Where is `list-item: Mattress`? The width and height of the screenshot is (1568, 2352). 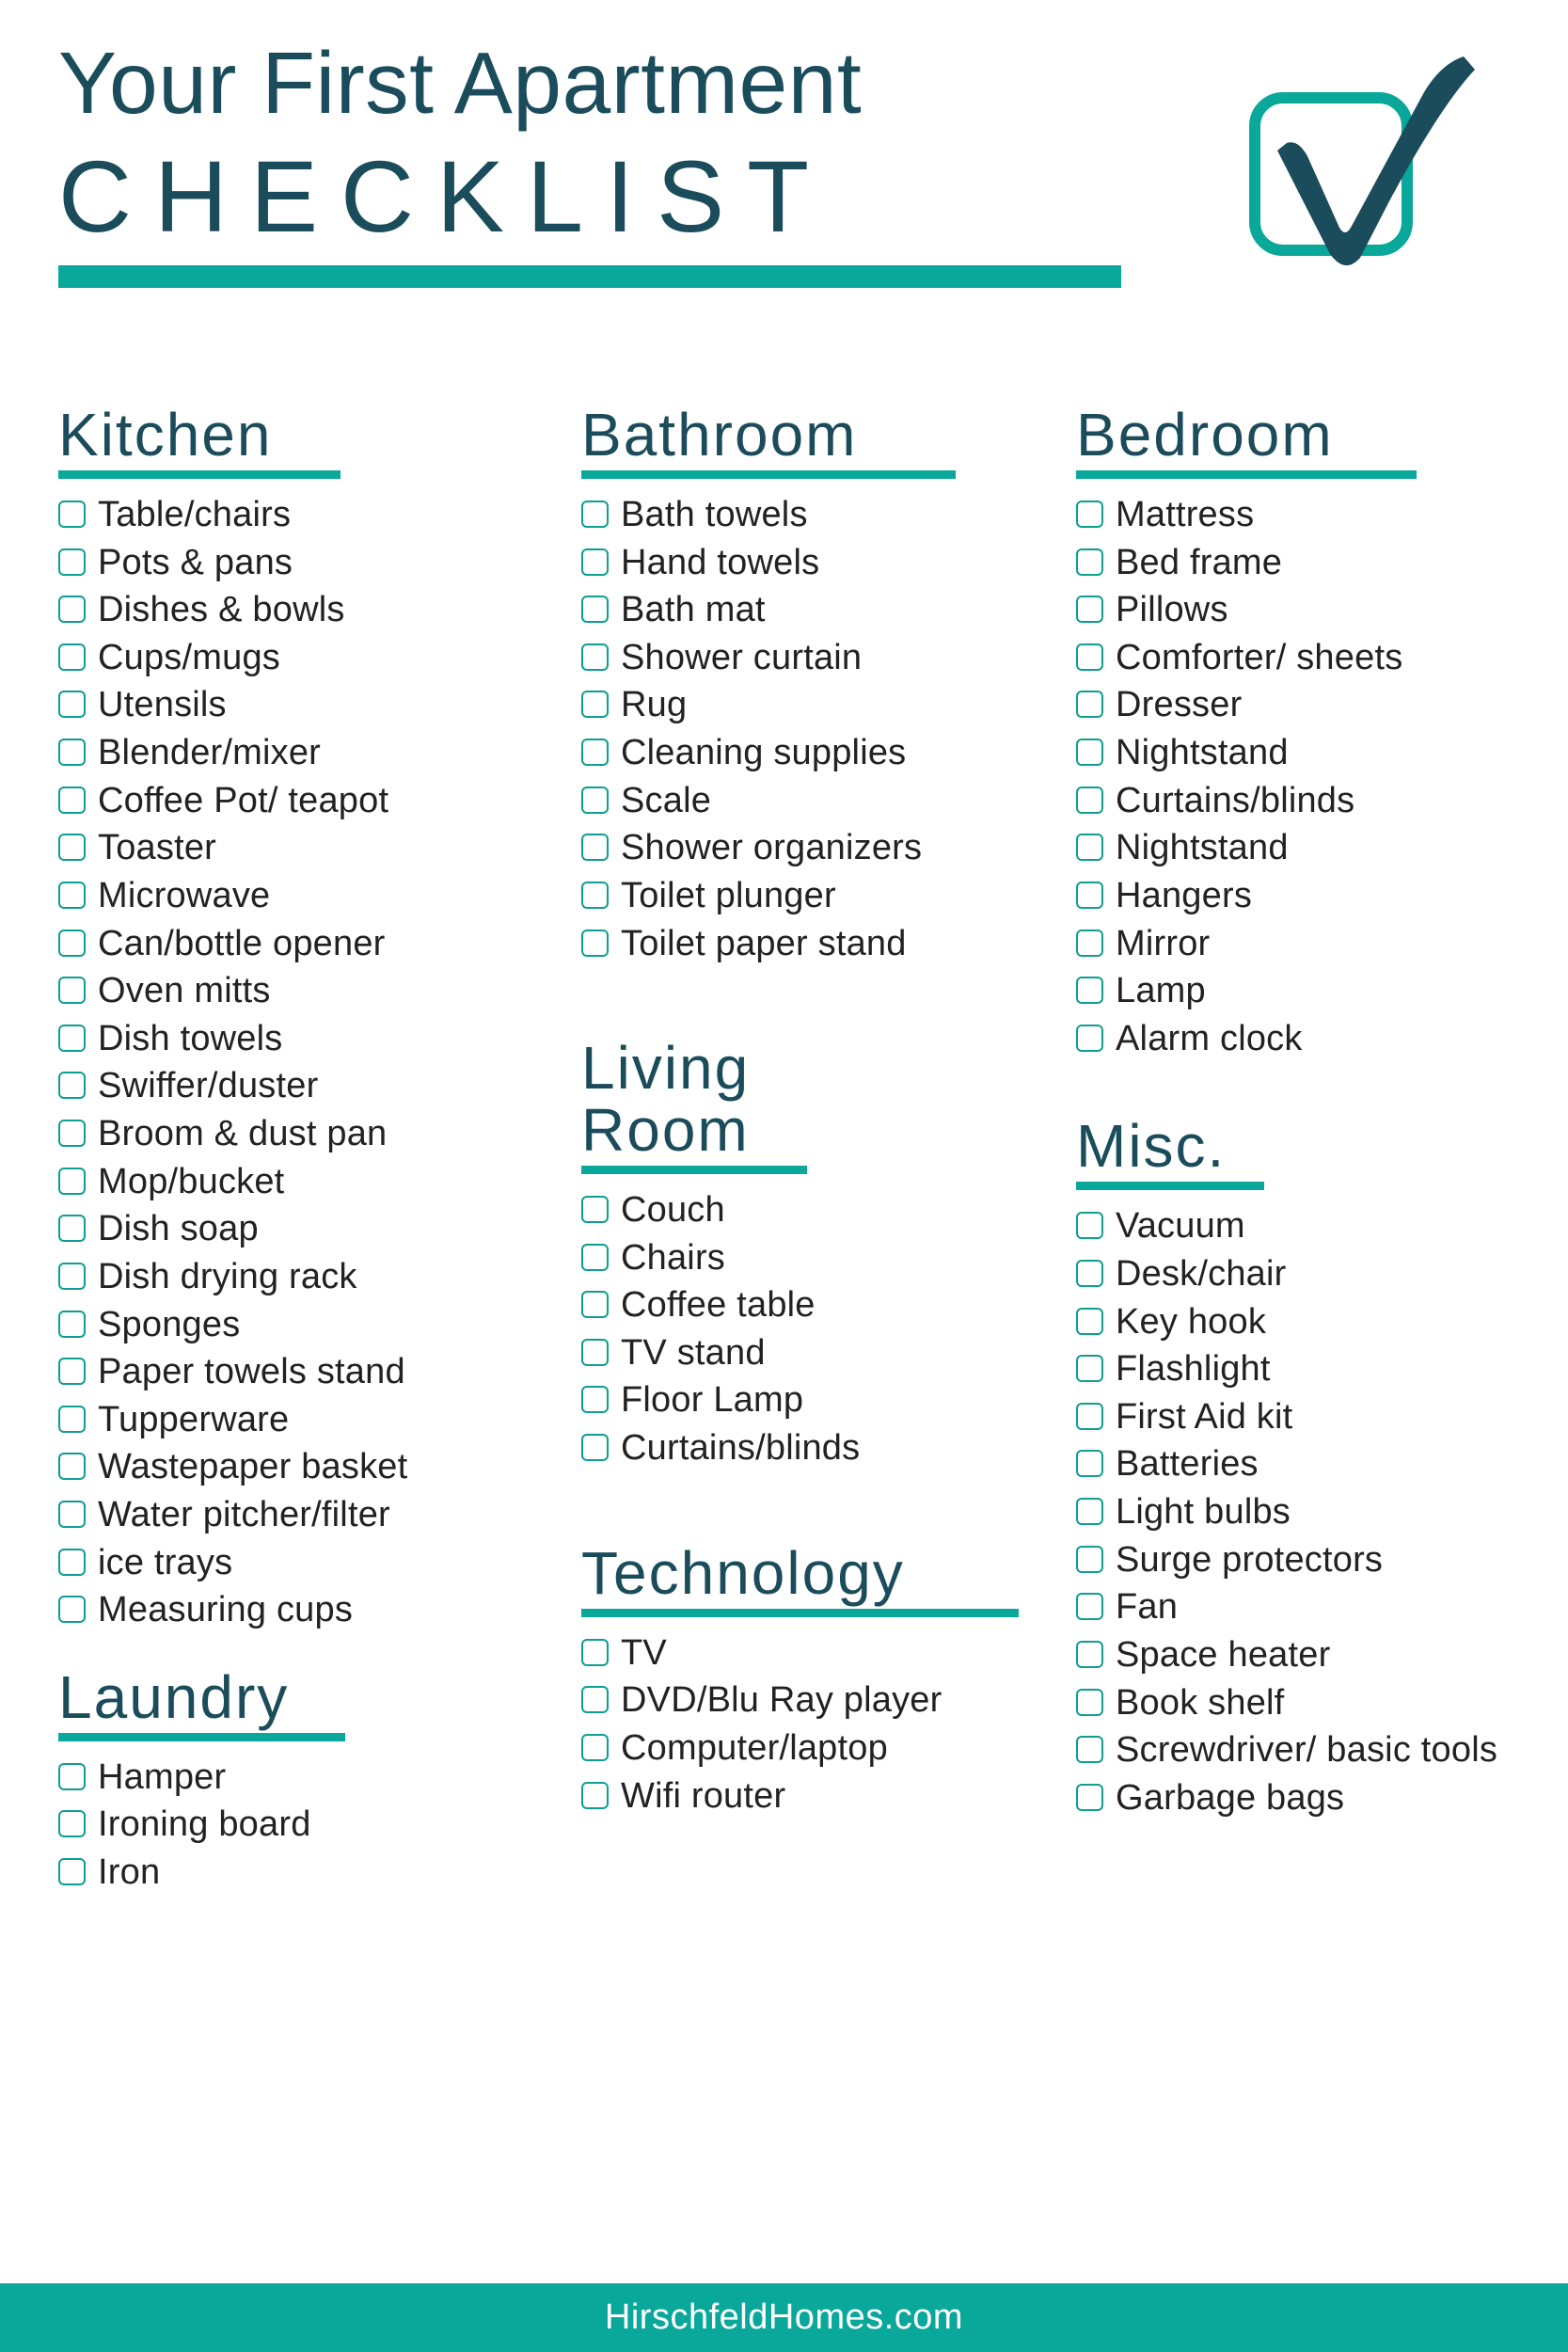
list-item: Mattress is located at coordinates (1322, 515).